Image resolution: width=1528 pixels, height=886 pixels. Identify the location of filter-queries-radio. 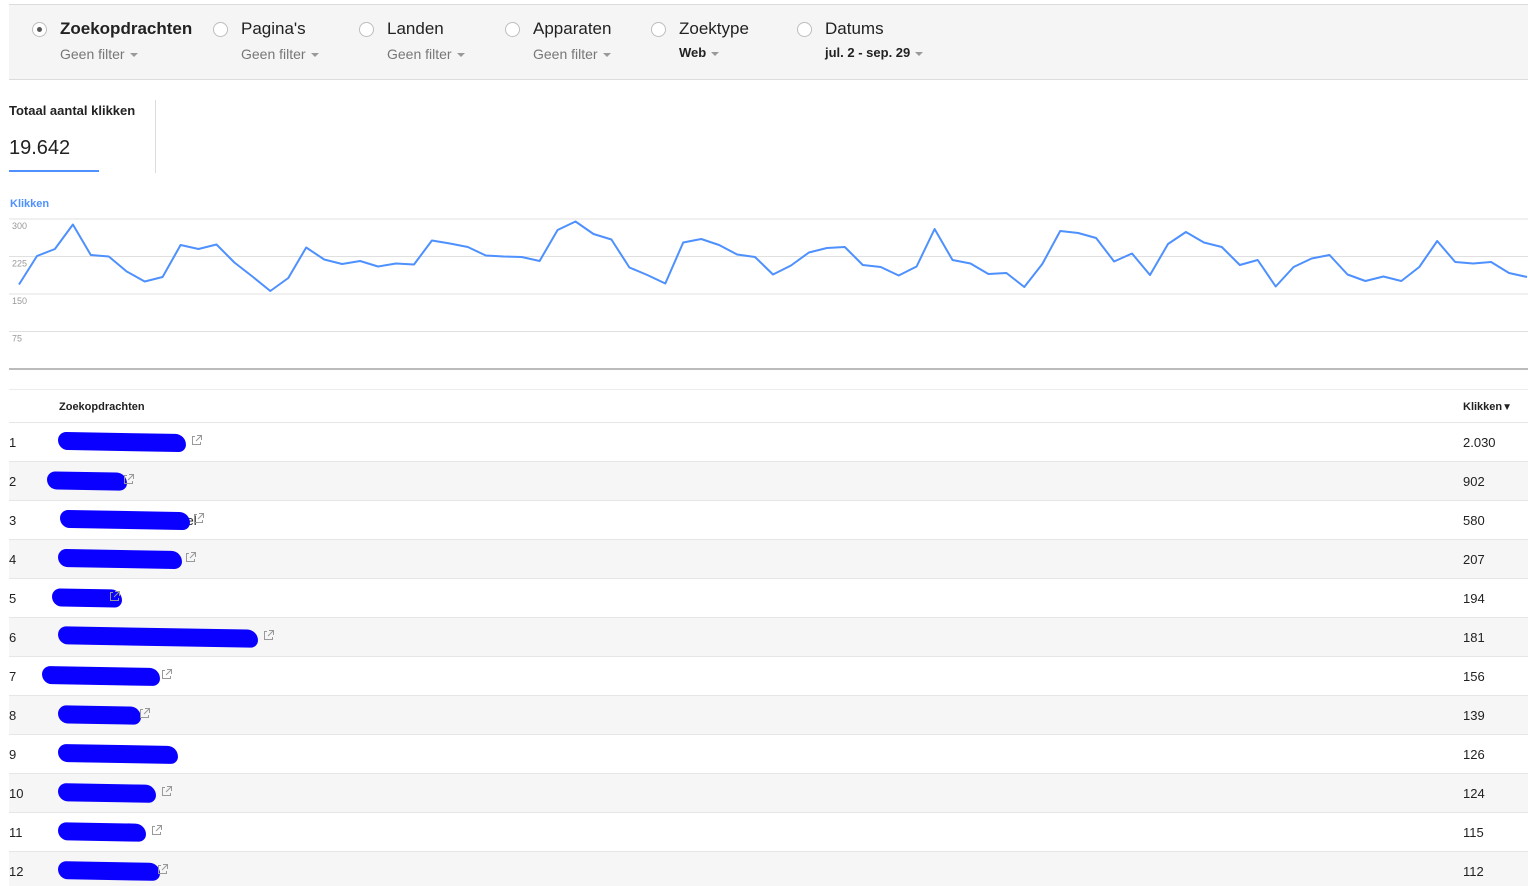
(39, 29).